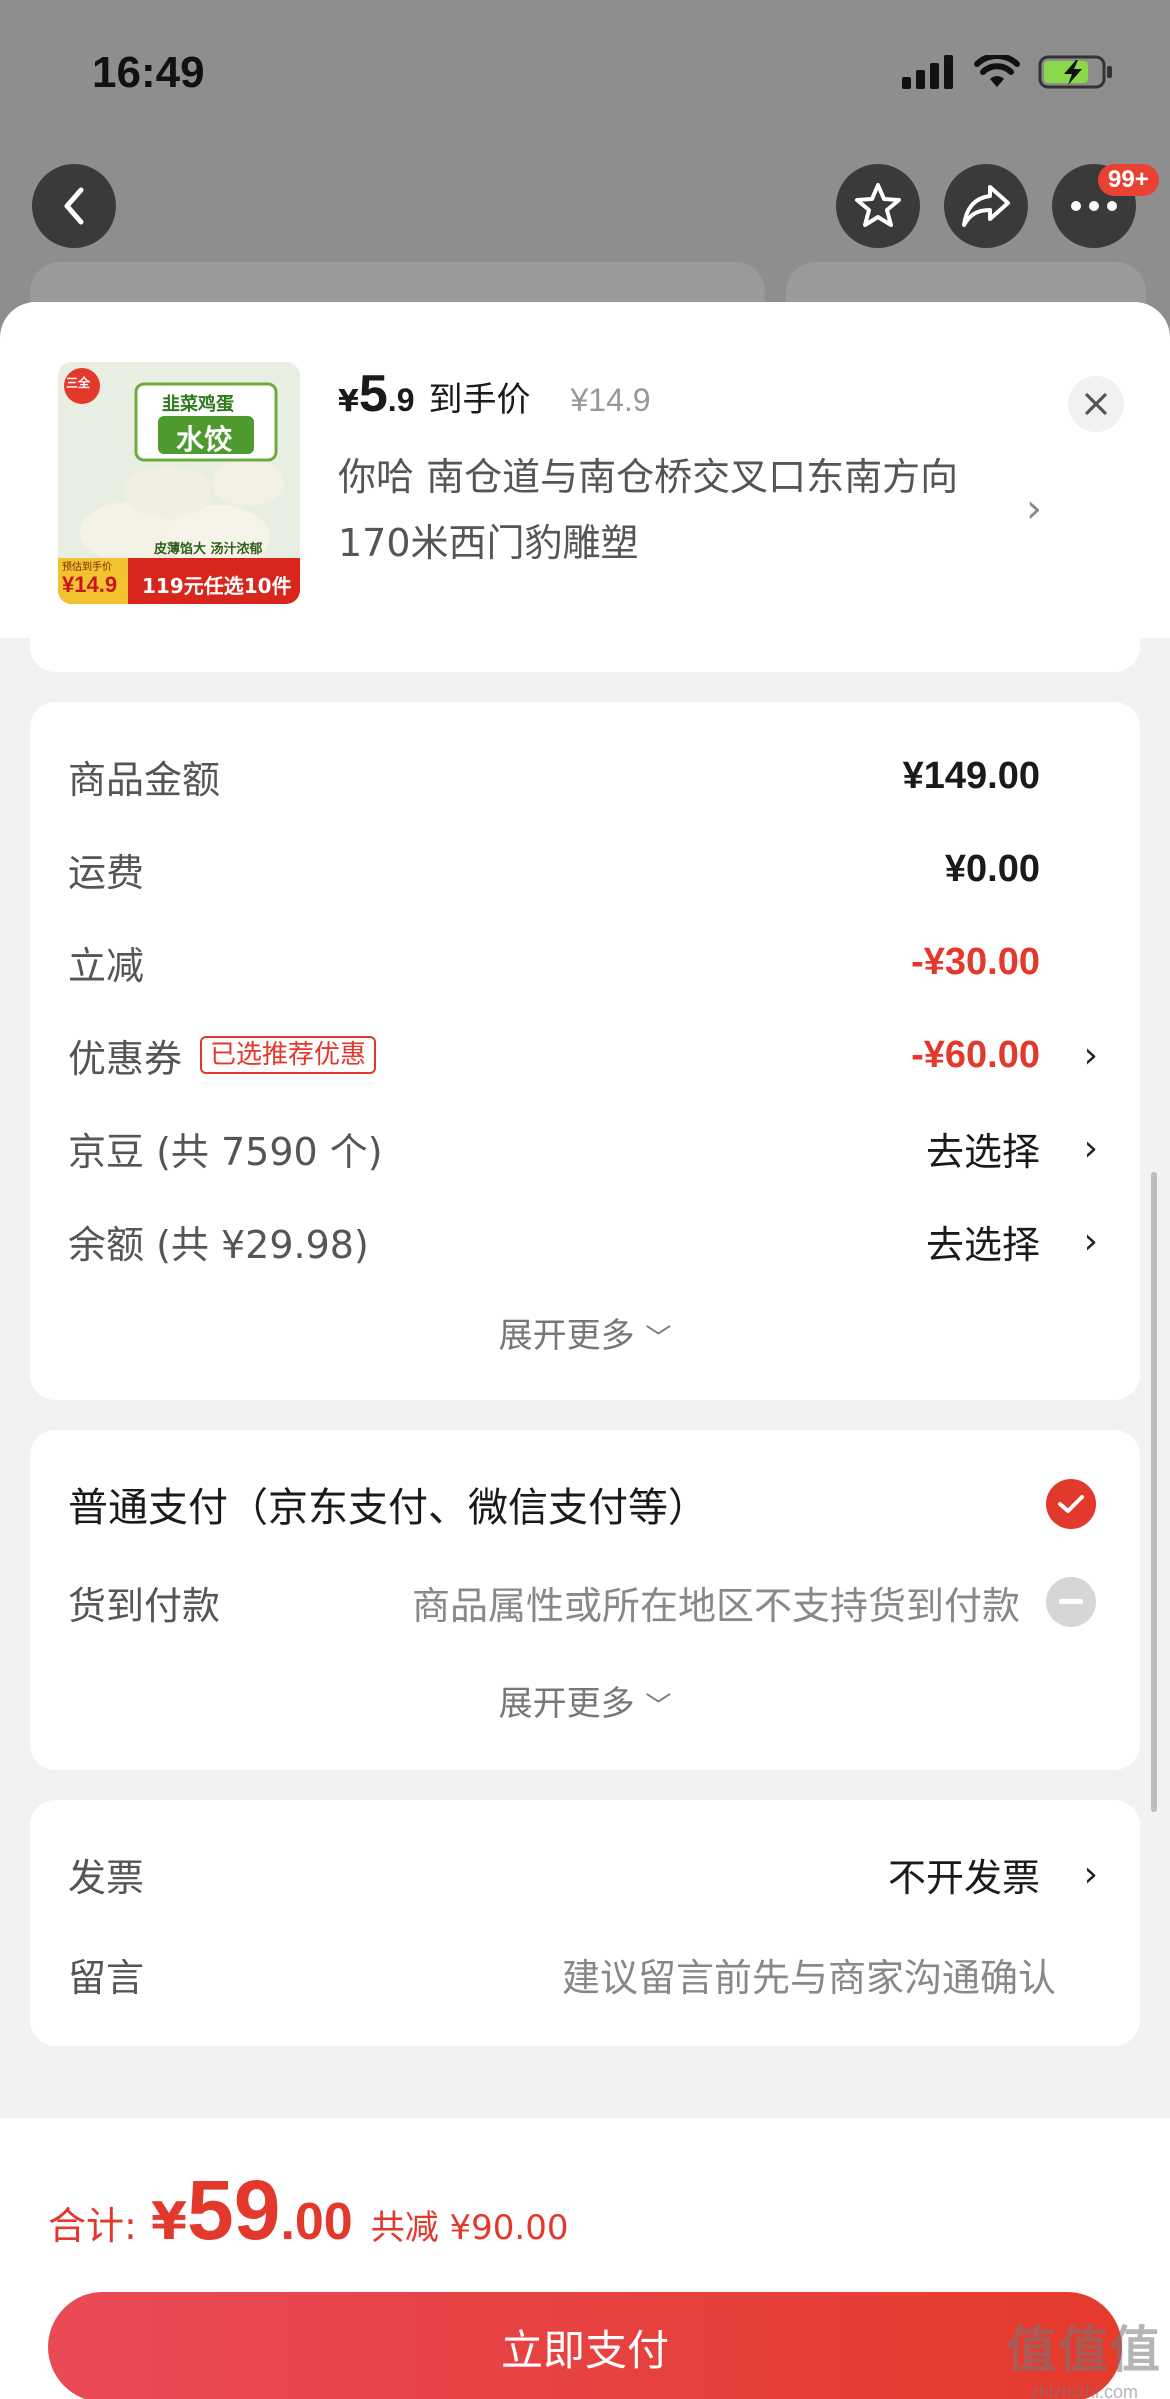 This screenshot has width=1170, height=2399. Describe the element at coordinates (585, 655) in the screenshot. I see `address-card-bottom` at that location.